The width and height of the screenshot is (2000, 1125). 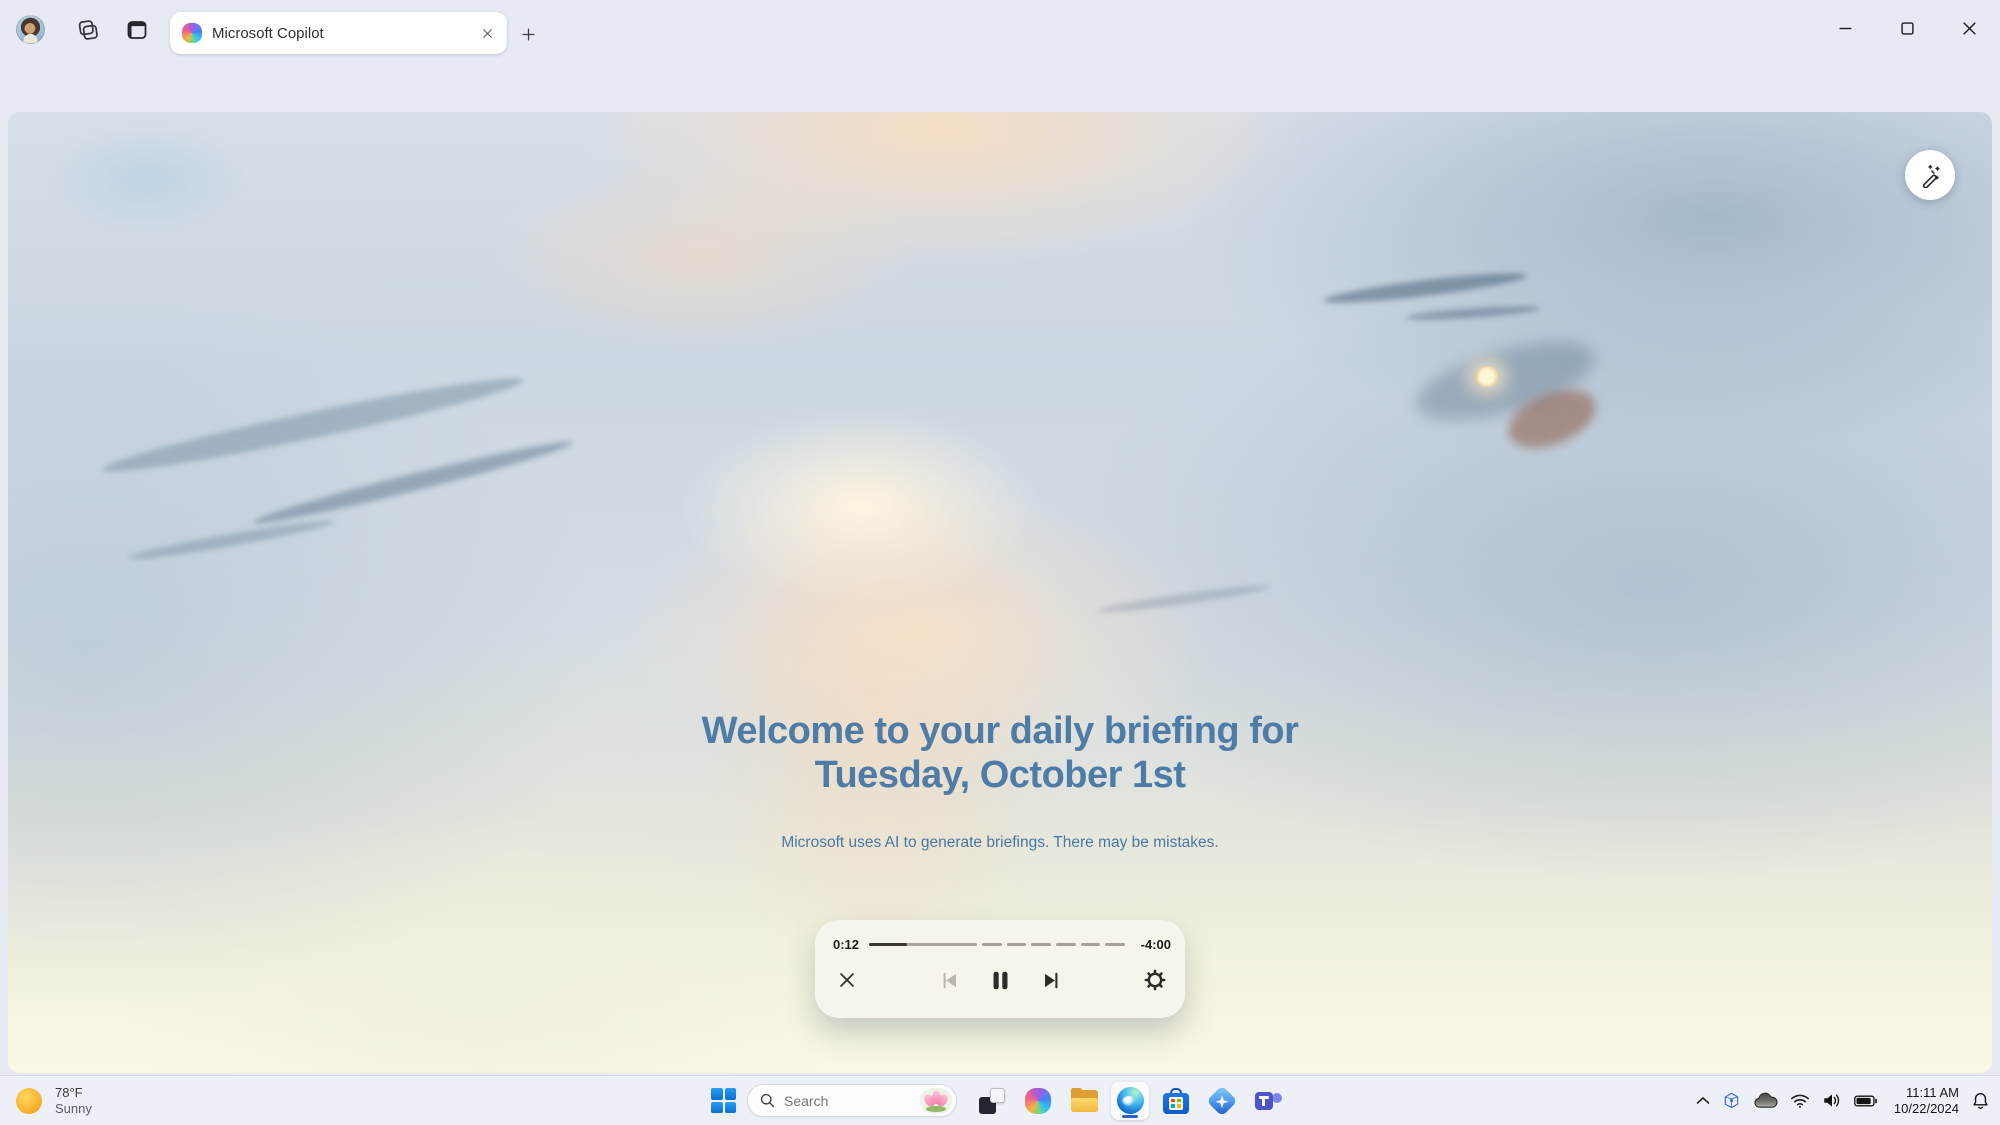 I want to click on sunny-weather-icon, so click(x=29, y=1100).